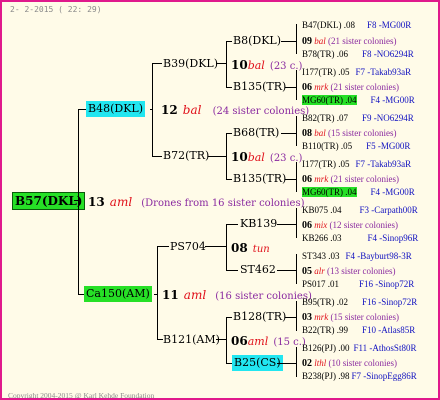 The width and height of the screenshot is (440, 400). Describe the element at coordinates (268, 341) in the screenshot. I see `gen2-join-info: 06aml (15 c.)` at that location.